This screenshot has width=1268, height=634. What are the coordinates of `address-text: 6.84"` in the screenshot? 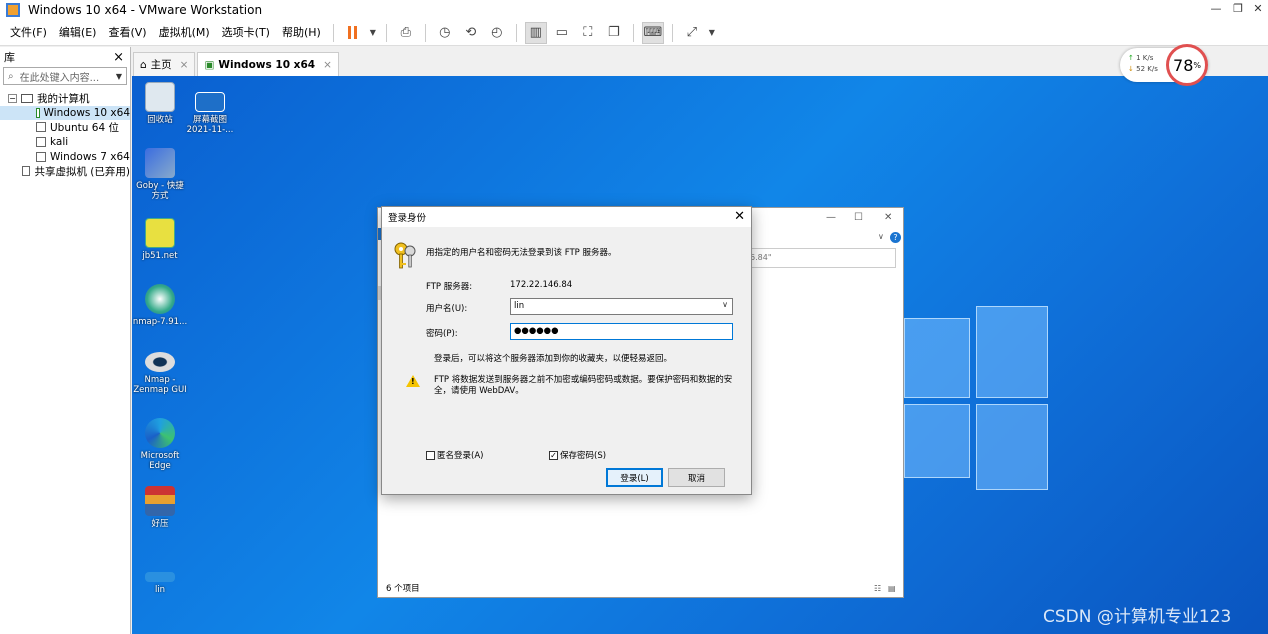 It's located at (761, 257).